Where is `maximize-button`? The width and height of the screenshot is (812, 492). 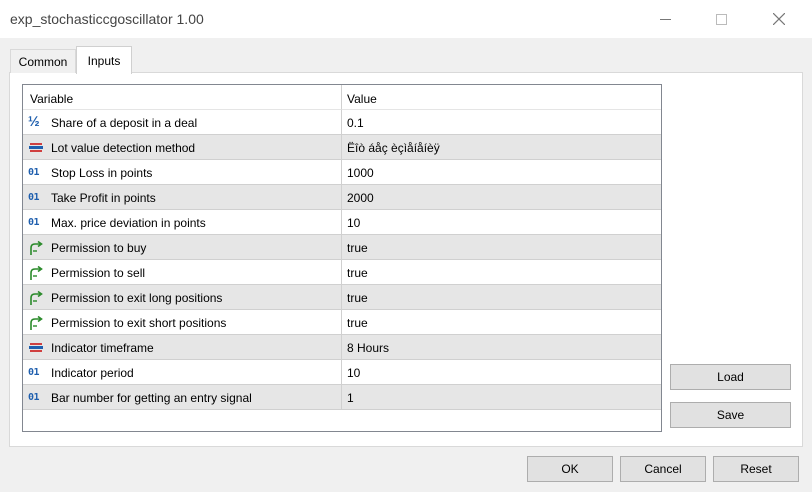
maximize-button is located at coordinates (721, 19).